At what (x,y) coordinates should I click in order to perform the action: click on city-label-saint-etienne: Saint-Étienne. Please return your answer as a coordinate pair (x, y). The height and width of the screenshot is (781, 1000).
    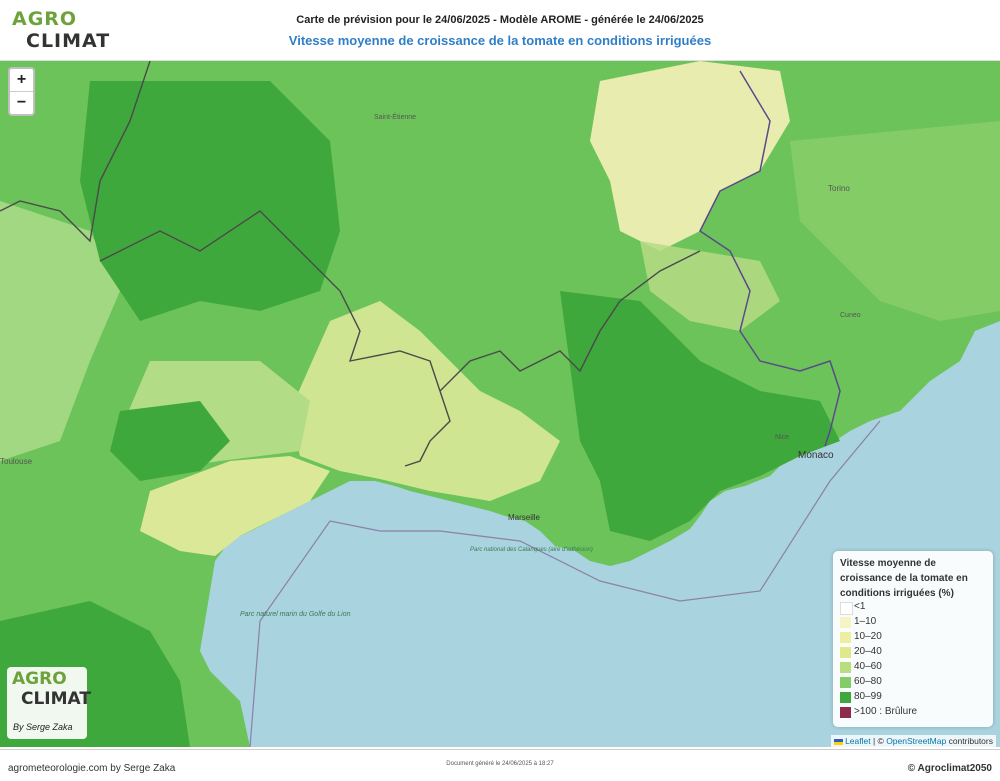
    Looking at the image, I should click on (395, 116).